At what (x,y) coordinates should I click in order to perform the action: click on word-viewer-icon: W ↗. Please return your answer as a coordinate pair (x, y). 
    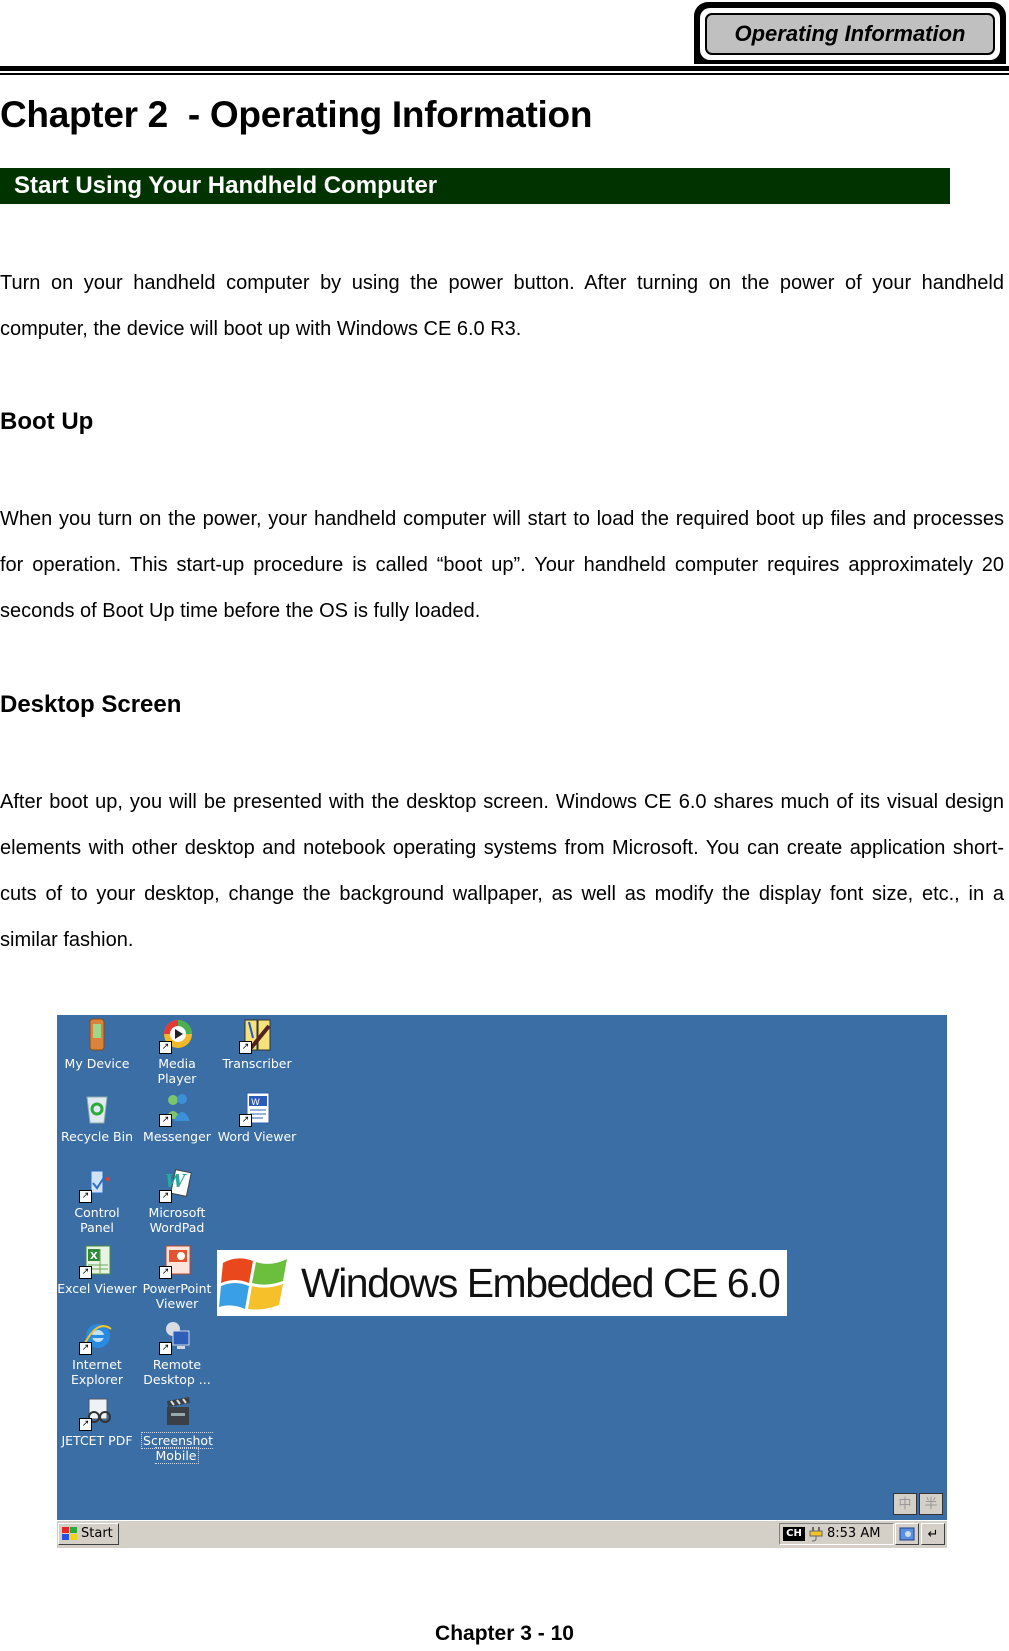
    Looking at the image, I should click on (256, 1109).